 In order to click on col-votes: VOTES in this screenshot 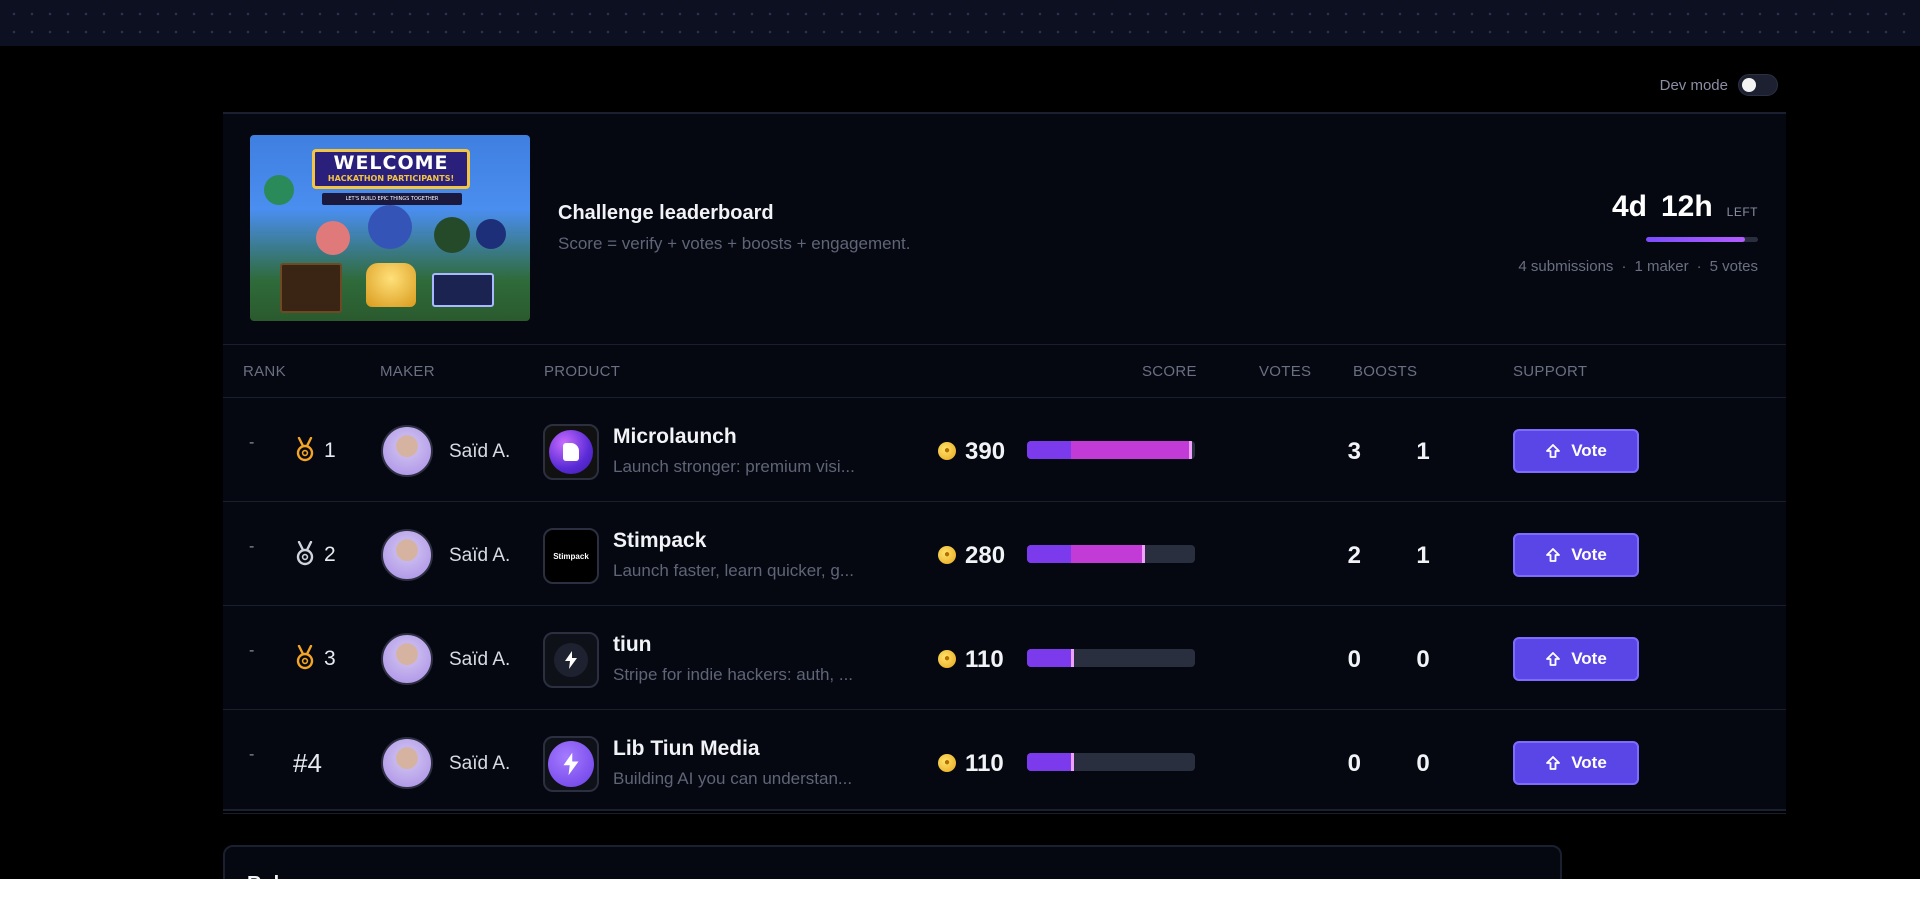, I will do `click(1285, 371)`.